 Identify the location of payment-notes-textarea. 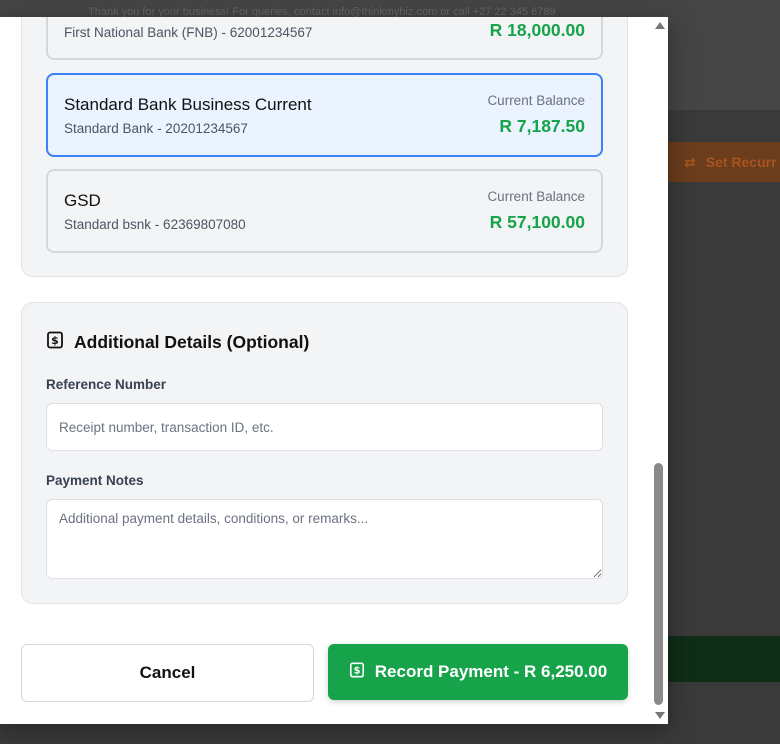
(324, 539).